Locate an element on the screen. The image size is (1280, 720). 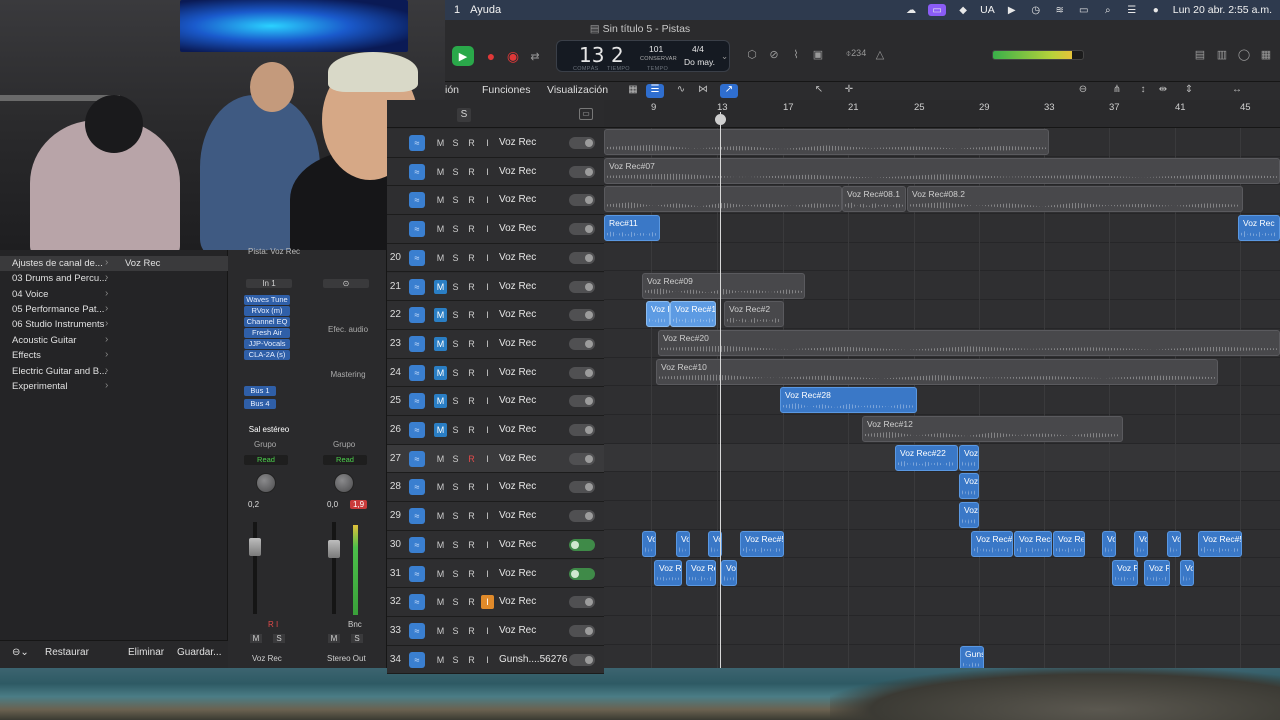
track-header: 29 ≈ M S R I Voz Rec is located at coordinates (495, 516).